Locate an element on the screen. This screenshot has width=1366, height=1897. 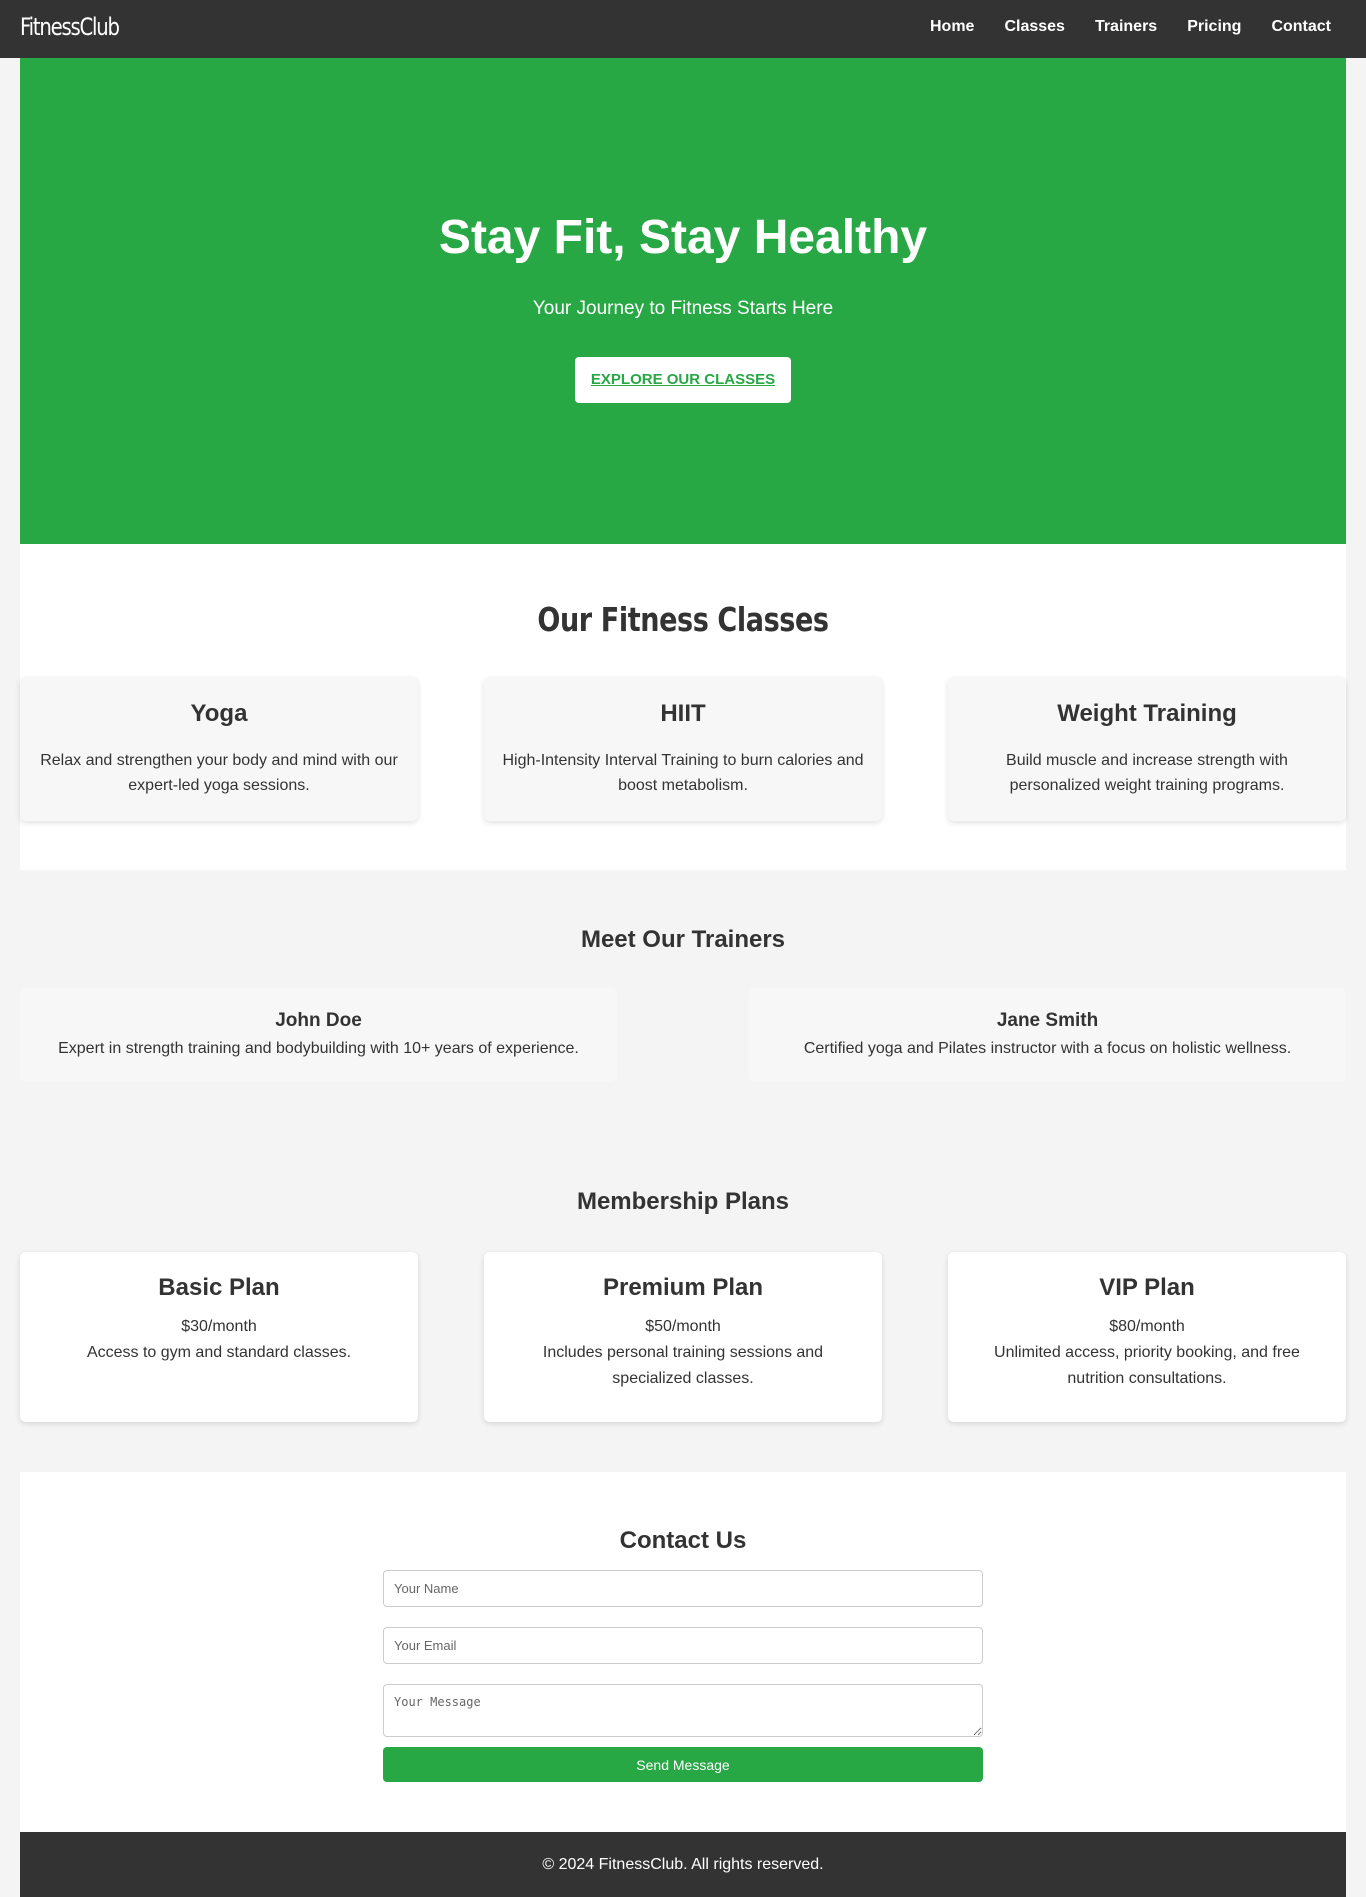
plan-price: $30/month is located at coordinates (219, 1326).